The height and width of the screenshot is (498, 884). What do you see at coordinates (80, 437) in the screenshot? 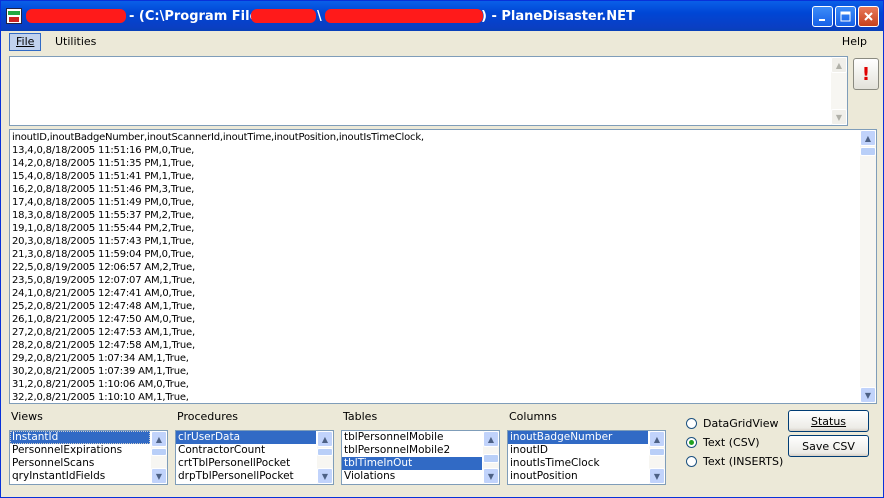
I see `list-item: InstantId` at bounding box center [80, 437].